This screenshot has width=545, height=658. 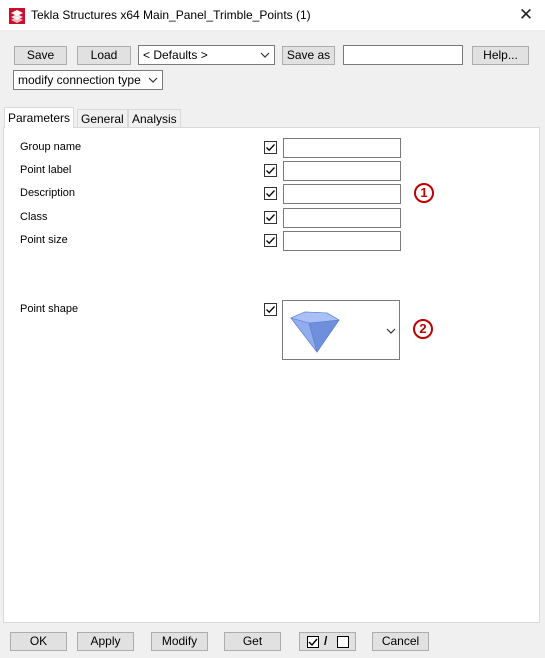 What do you see at coordinates (526, 15) in the screenshot?
I see `close-button: ✕` at bounding box center [526, 15].